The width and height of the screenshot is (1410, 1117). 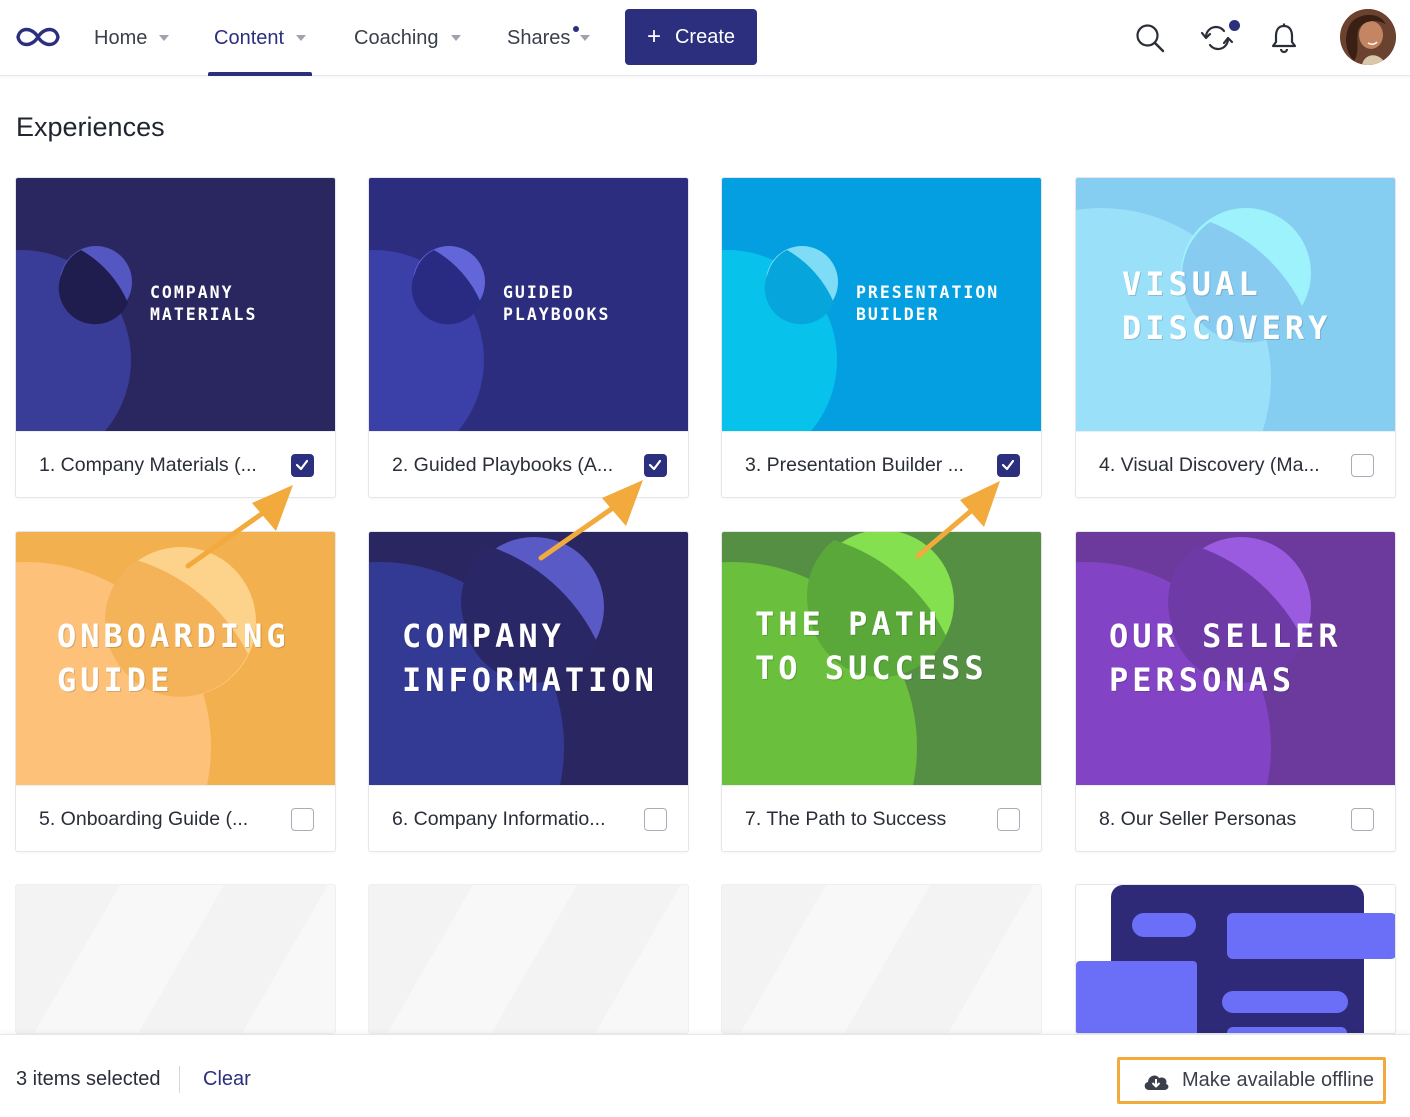 I want to click on card-footer: 8. Our Seller Personas, so click(x=1235, y=818).